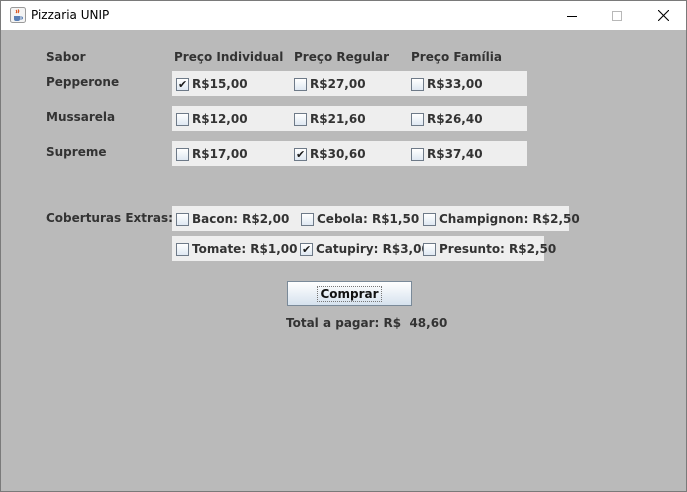 This screenshot has width=687, height=492. Describe the element at coordinates (367, 323) in the screenshot. I see `total-label: Total a pagar: R$ 48,60` at that location.